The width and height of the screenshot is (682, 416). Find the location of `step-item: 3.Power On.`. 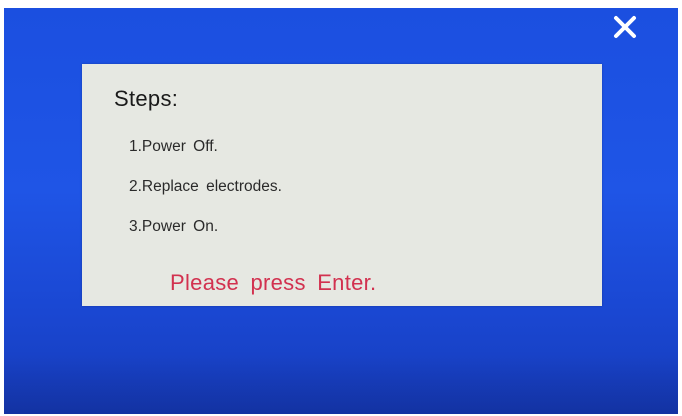

step-item: 3.Power On. is located at coordinates (174, 226).